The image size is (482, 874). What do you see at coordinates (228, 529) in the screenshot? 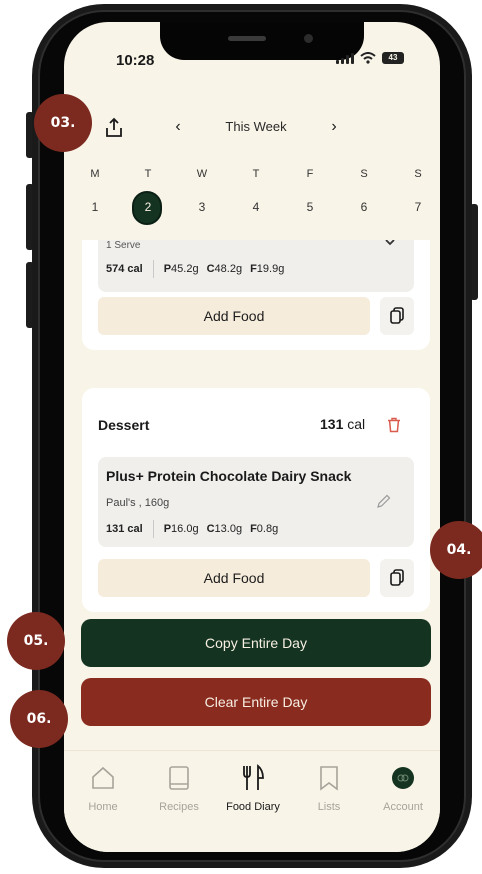
I see `carbs-value: 13.0g` at bounding box center [228, 529].